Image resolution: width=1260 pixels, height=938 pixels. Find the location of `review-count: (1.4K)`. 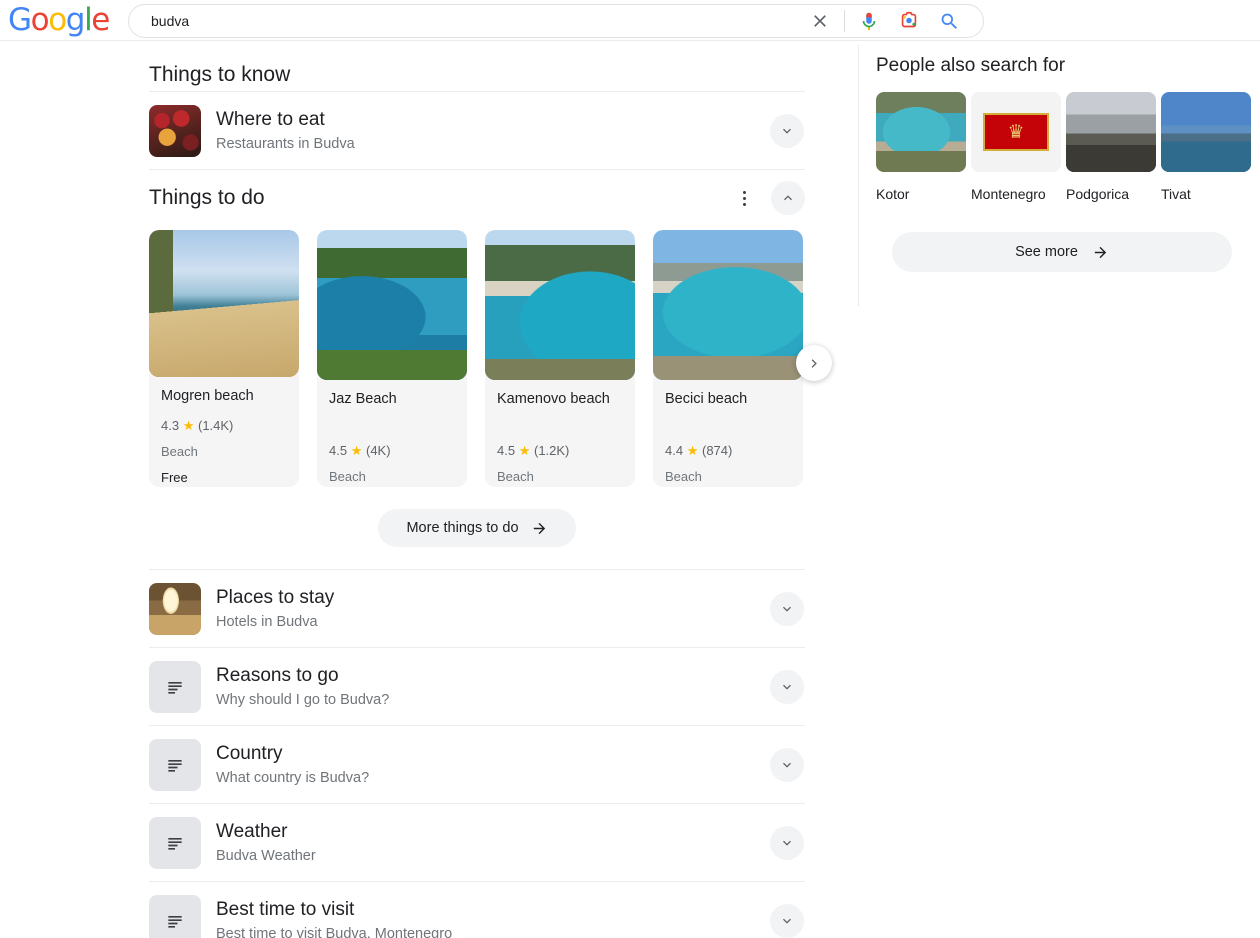

review-count: (1.4K) is located at coordinates (215, 425).